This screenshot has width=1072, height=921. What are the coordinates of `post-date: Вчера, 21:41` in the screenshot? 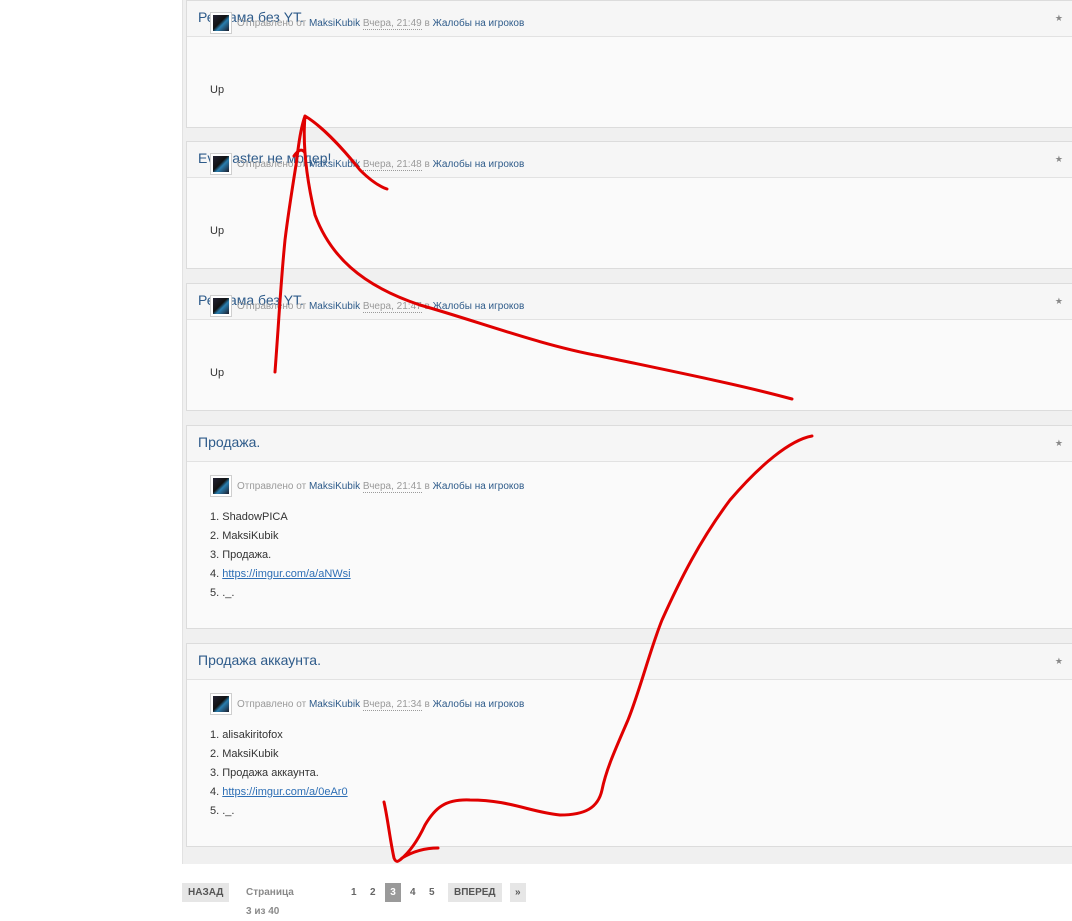 It's located at (392, 487).